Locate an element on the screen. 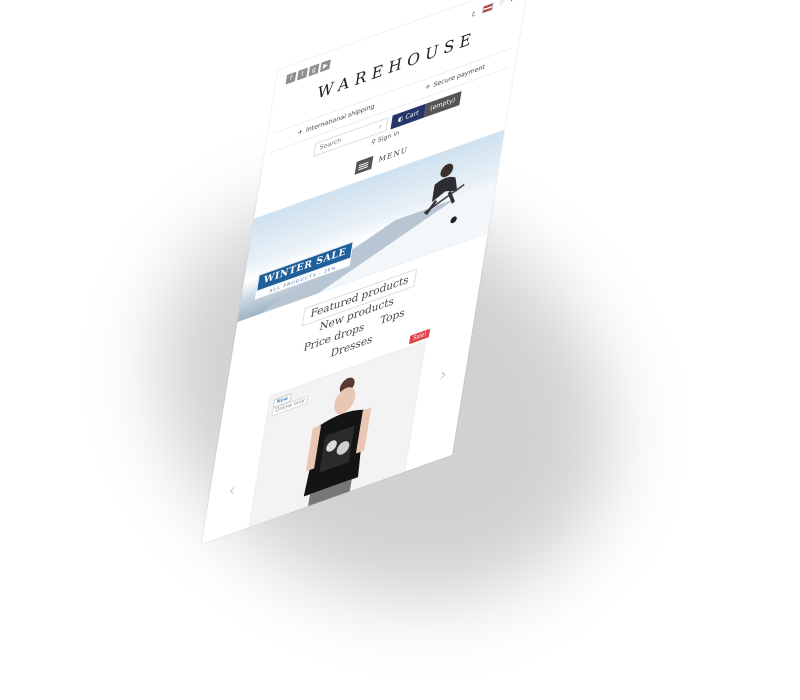 The image size is (800, 700). heart-icon: ♡ is located at coordinates (501, 4).